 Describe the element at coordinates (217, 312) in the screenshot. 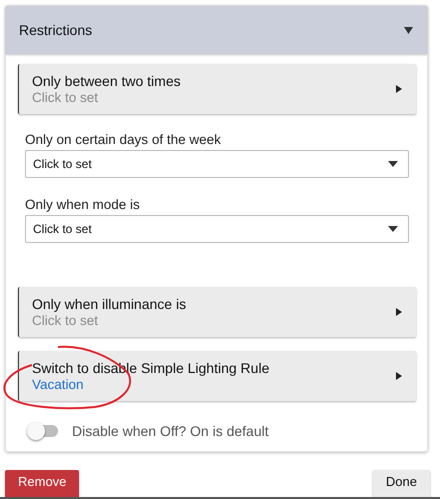

I see `setting-row: Only when illuminance is Click to set` at that location.